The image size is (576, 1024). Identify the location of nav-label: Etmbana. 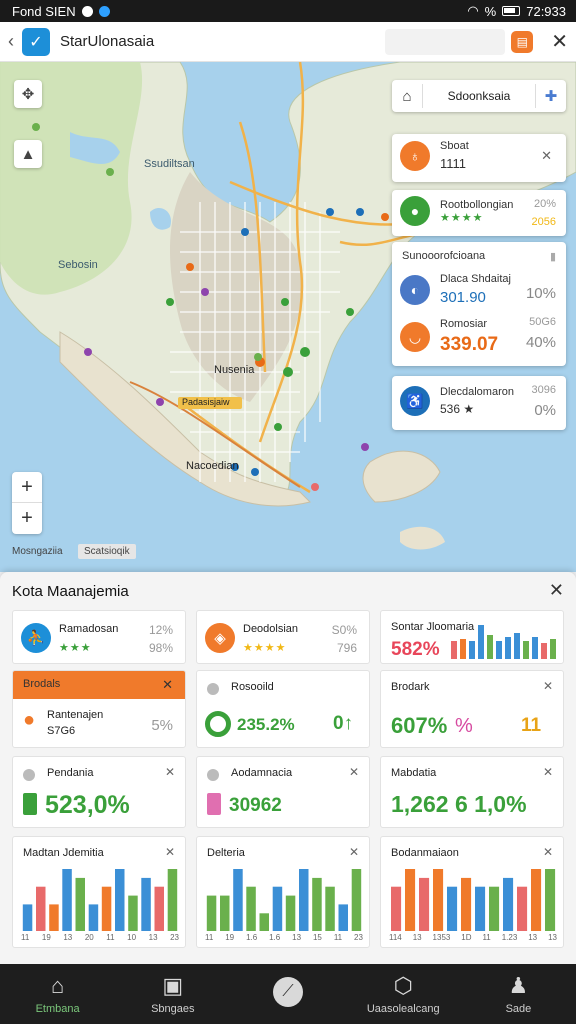
(57, 1009).